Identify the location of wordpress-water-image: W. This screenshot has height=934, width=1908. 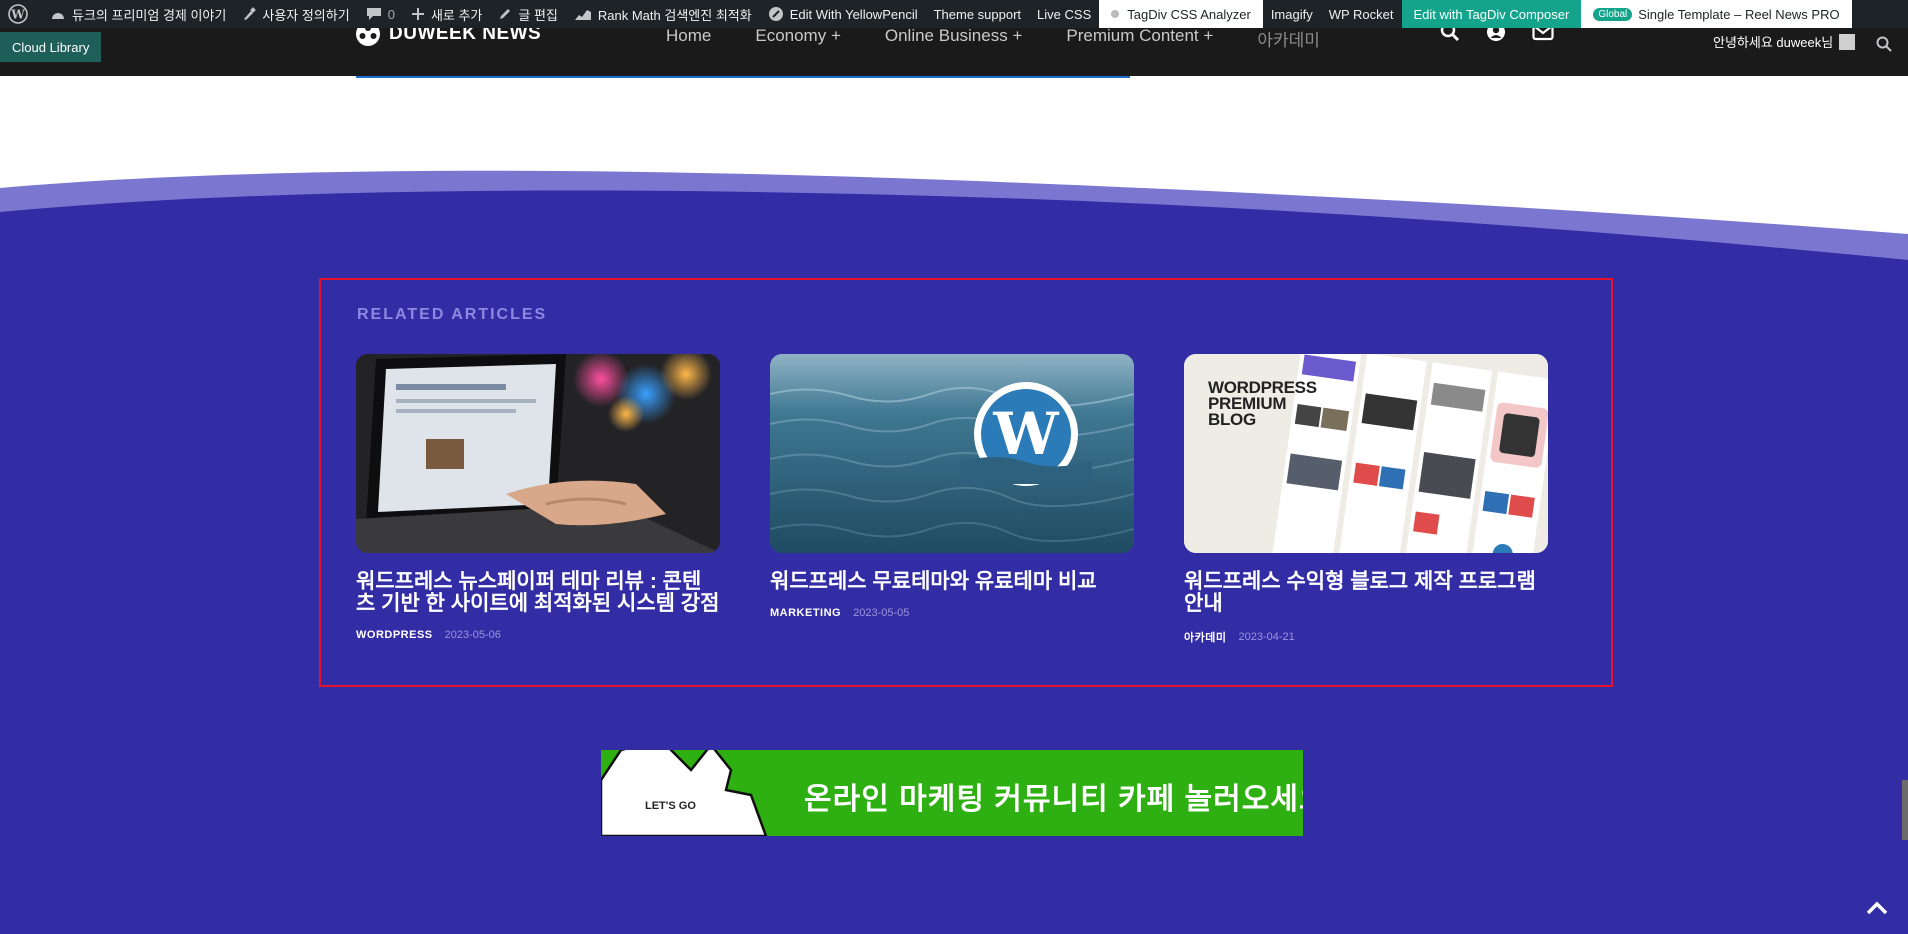
(952, 453).